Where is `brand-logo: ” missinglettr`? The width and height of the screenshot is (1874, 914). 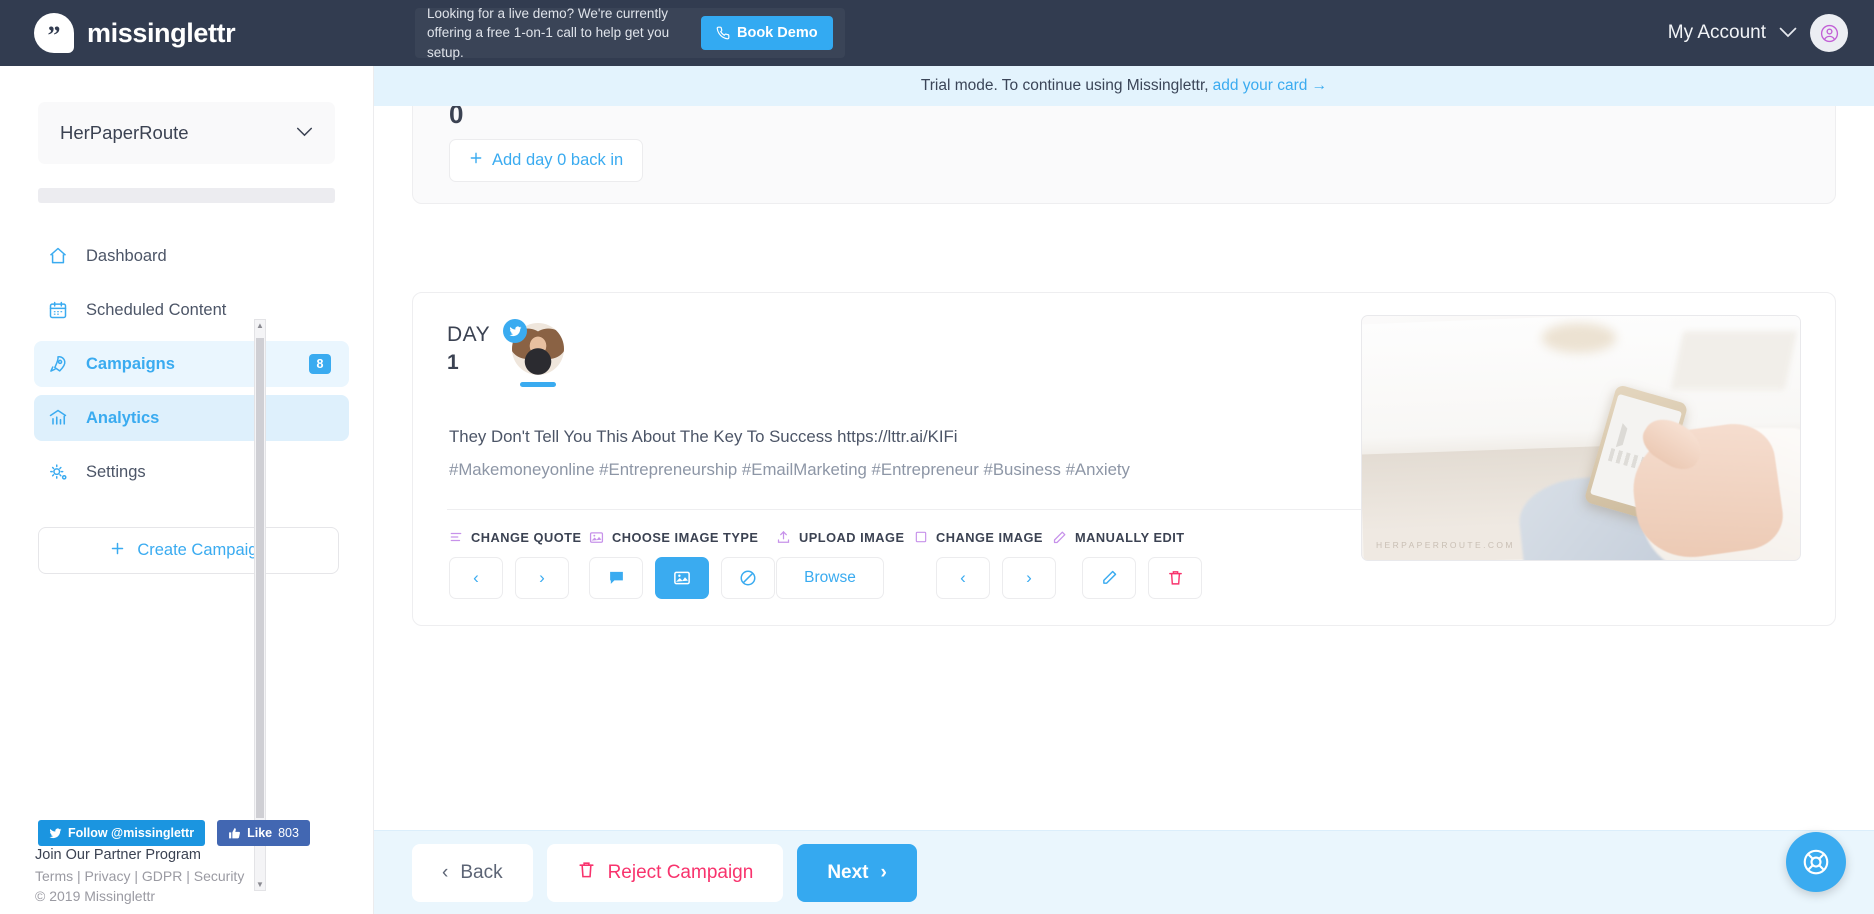 brand-logo: ” missinglettr is located at coordinates (135, 33).